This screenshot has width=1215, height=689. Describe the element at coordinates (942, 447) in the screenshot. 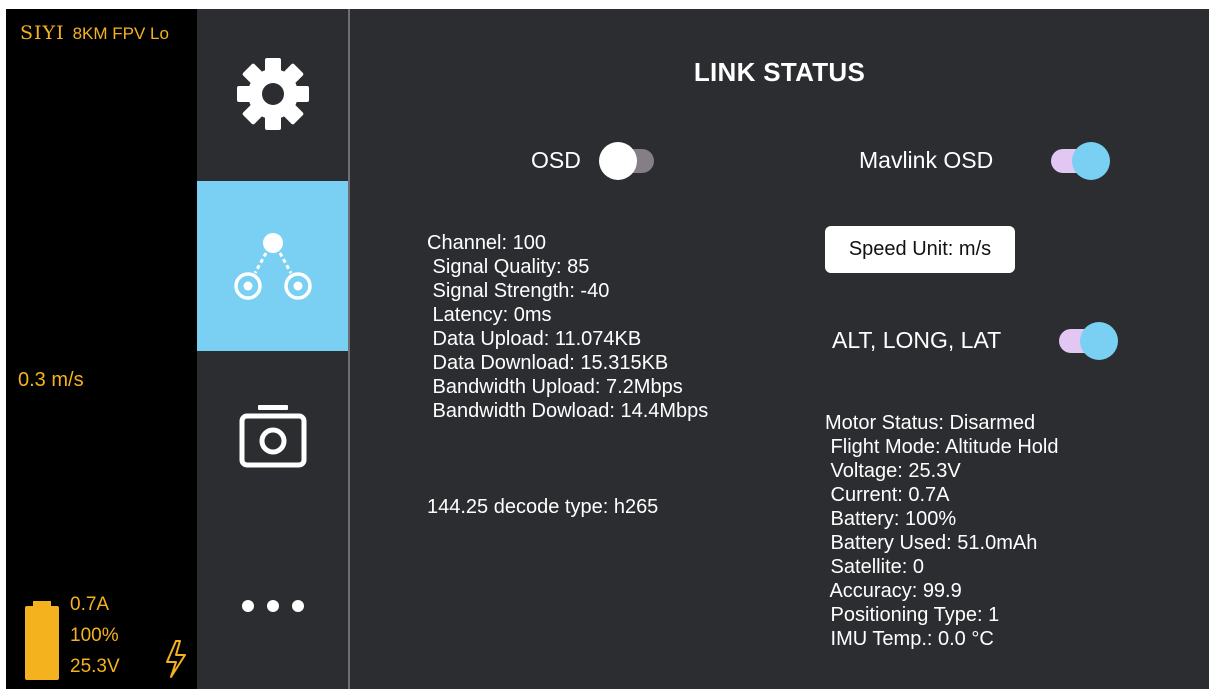

I see `flight-info-line: Flight Mode: Altitude Hold` at that location.